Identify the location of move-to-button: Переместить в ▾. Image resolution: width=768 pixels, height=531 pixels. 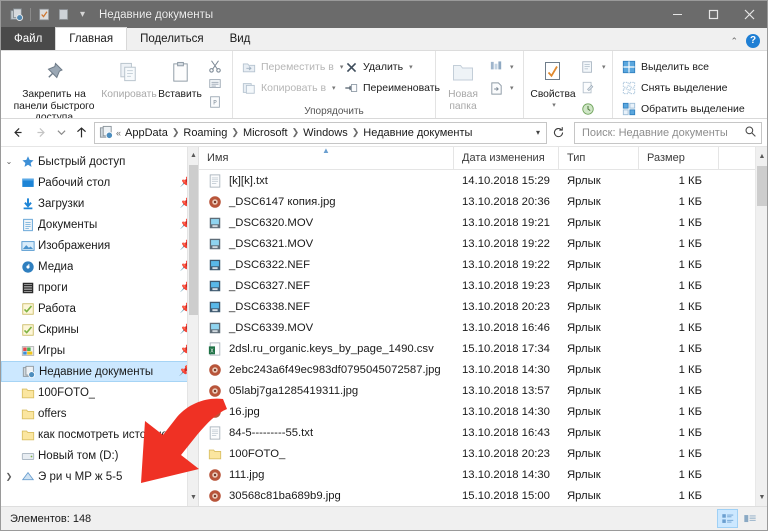
(290, 67).